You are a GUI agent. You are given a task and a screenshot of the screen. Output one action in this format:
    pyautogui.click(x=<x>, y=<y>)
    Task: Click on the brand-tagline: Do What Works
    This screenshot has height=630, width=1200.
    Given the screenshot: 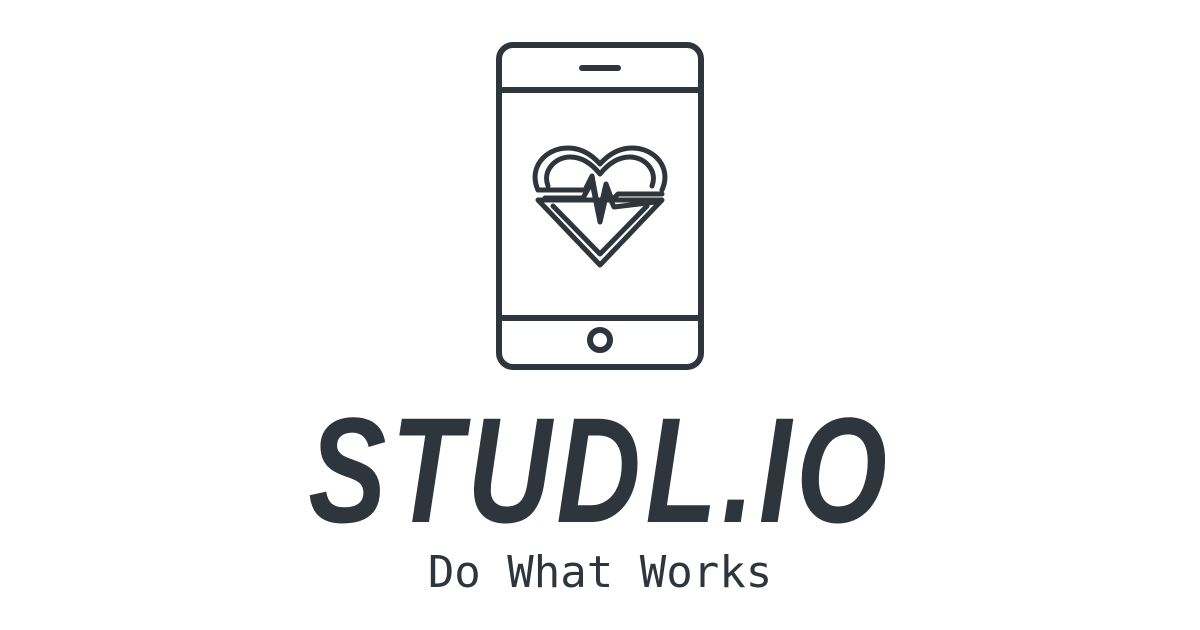 What is the action you would take?
    pyautogui.click(x=600, y=572)
    